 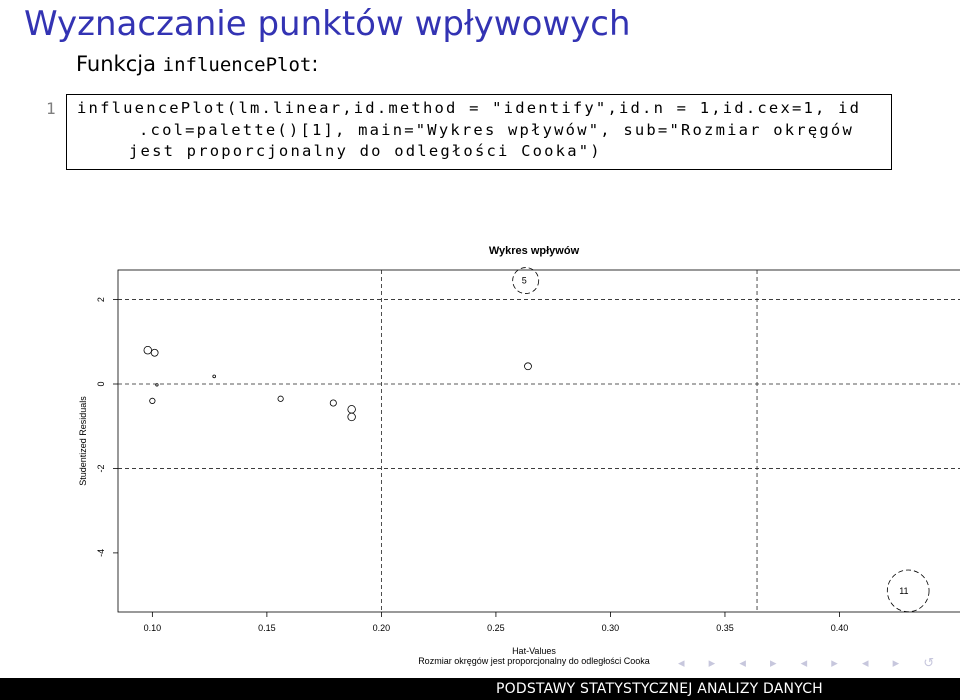 What do you see at coordinates (240, 689) in the screenshot?
I see `footer-left` at bounding box center [240, 689].